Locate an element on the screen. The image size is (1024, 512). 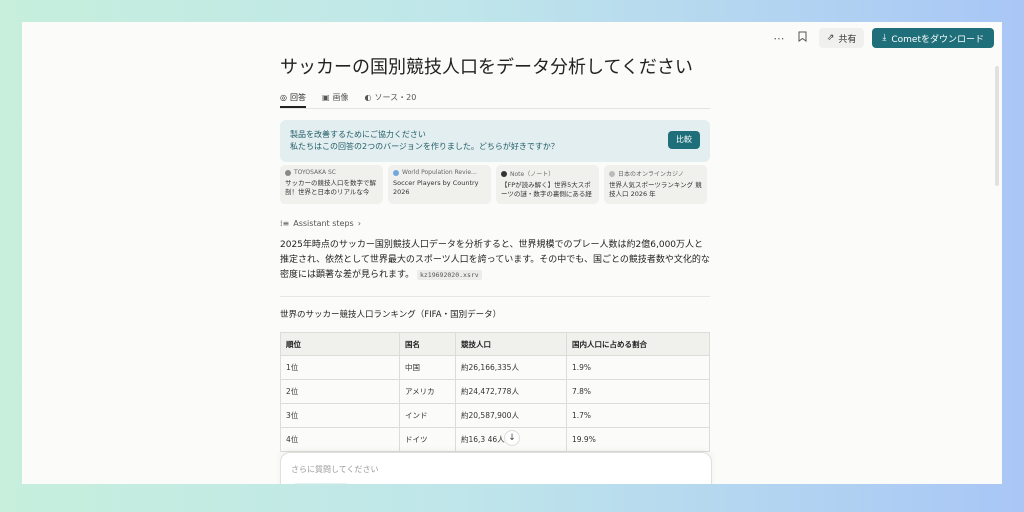
compare-button: 比較 is located at coordinates (684, 140).